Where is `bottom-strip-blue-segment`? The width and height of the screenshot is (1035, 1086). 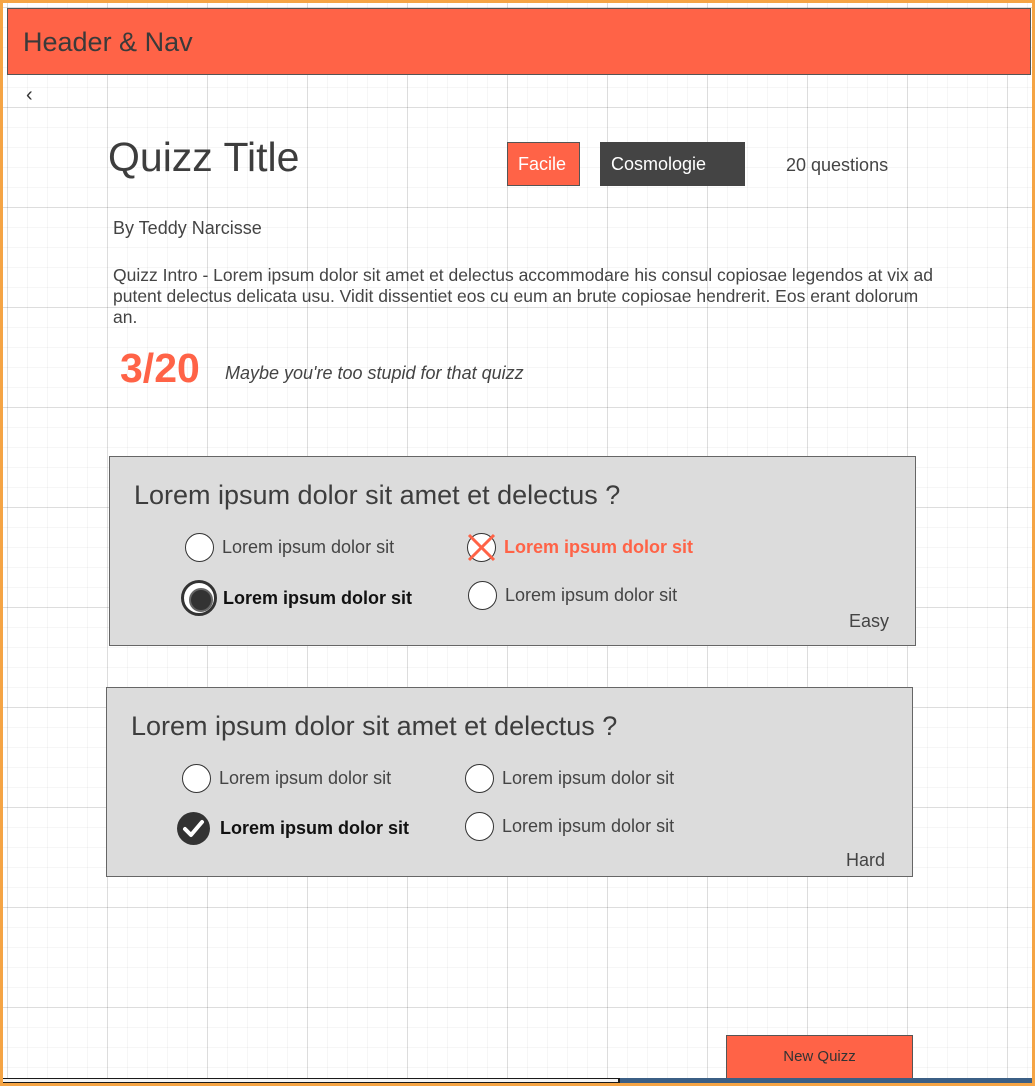 bottom-strip-blue-segment is located at coordinates (826, 1080).